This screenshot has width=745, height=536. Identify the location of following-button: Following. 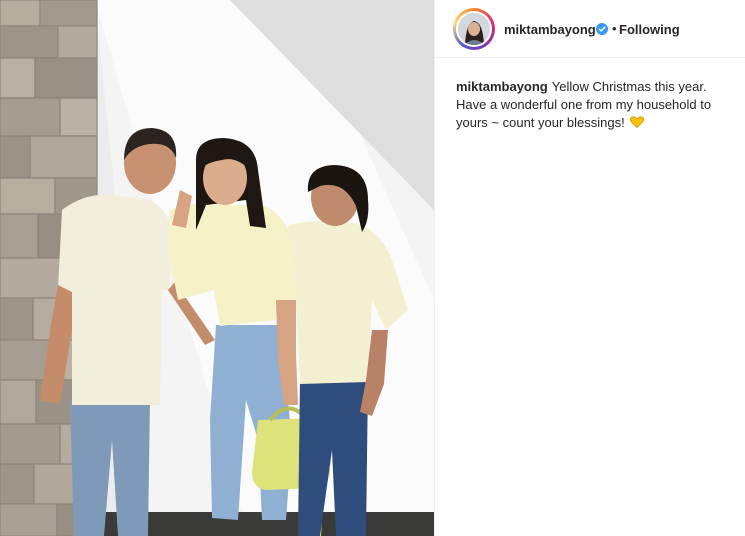
(649, 29).